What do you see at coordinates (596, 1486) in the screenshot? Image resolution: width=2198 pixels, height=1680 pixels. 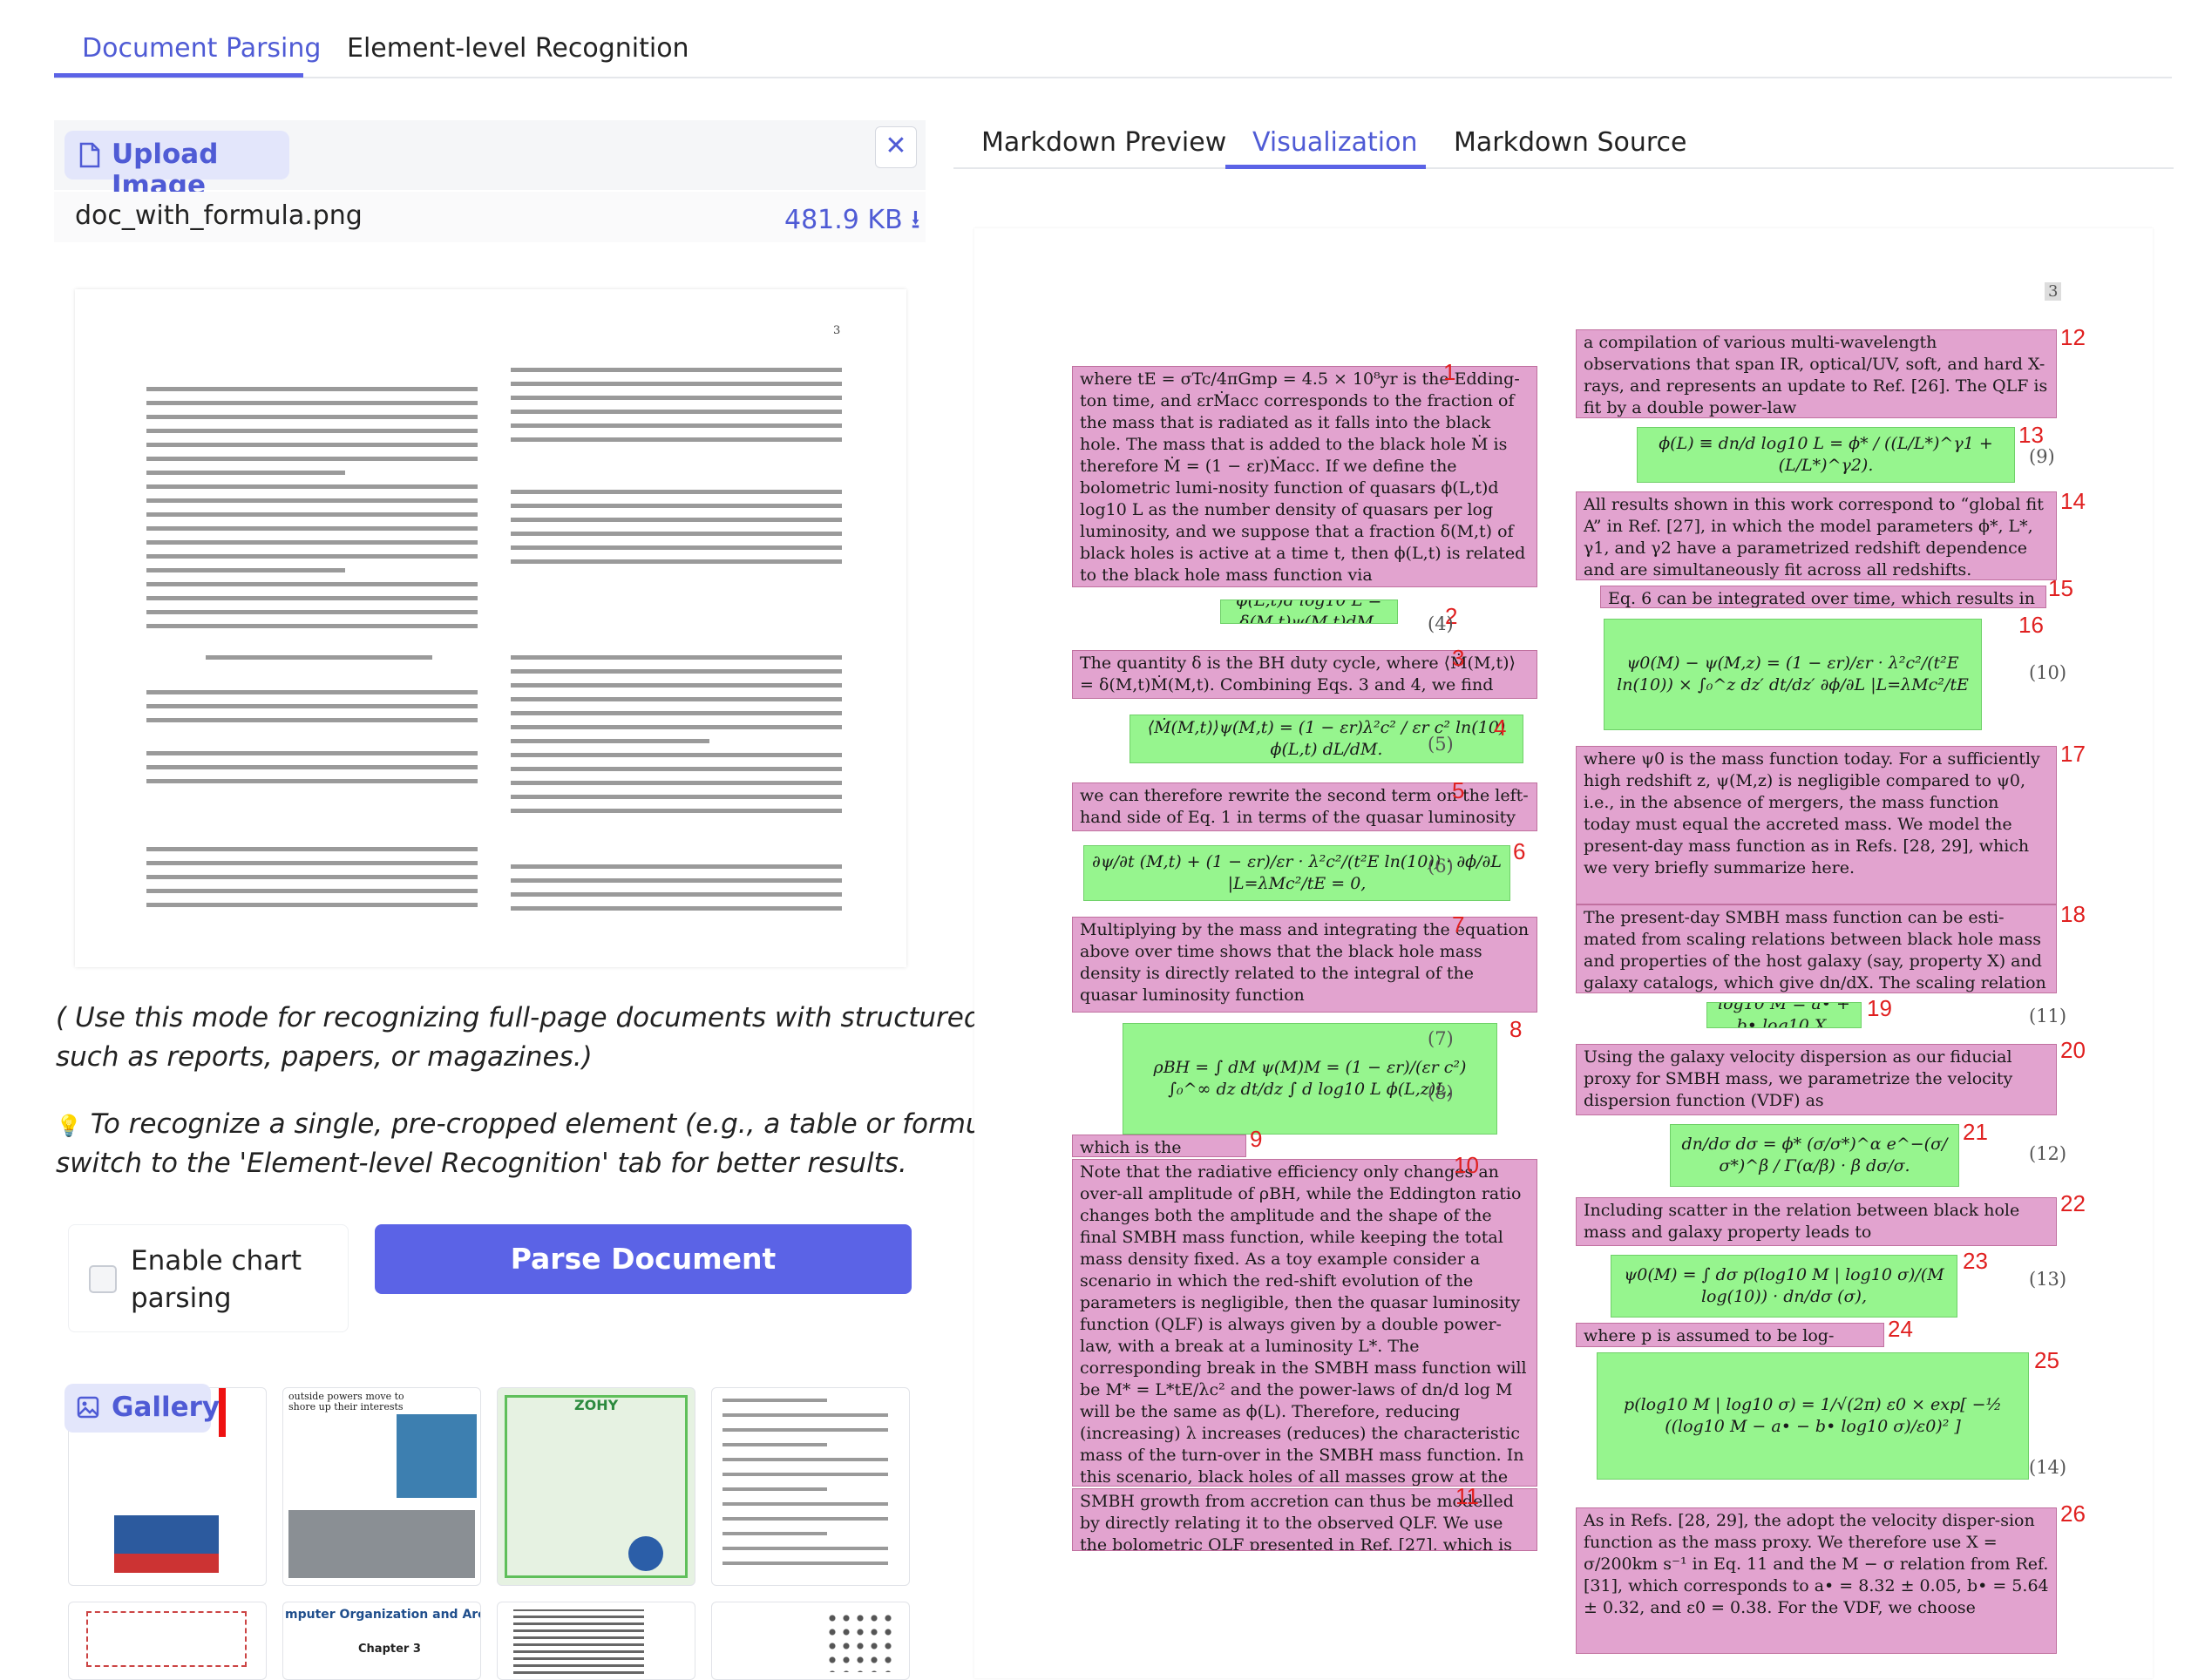 I see `gallery-thumb-3: ZOHY` at bounding box center [596, 1486].